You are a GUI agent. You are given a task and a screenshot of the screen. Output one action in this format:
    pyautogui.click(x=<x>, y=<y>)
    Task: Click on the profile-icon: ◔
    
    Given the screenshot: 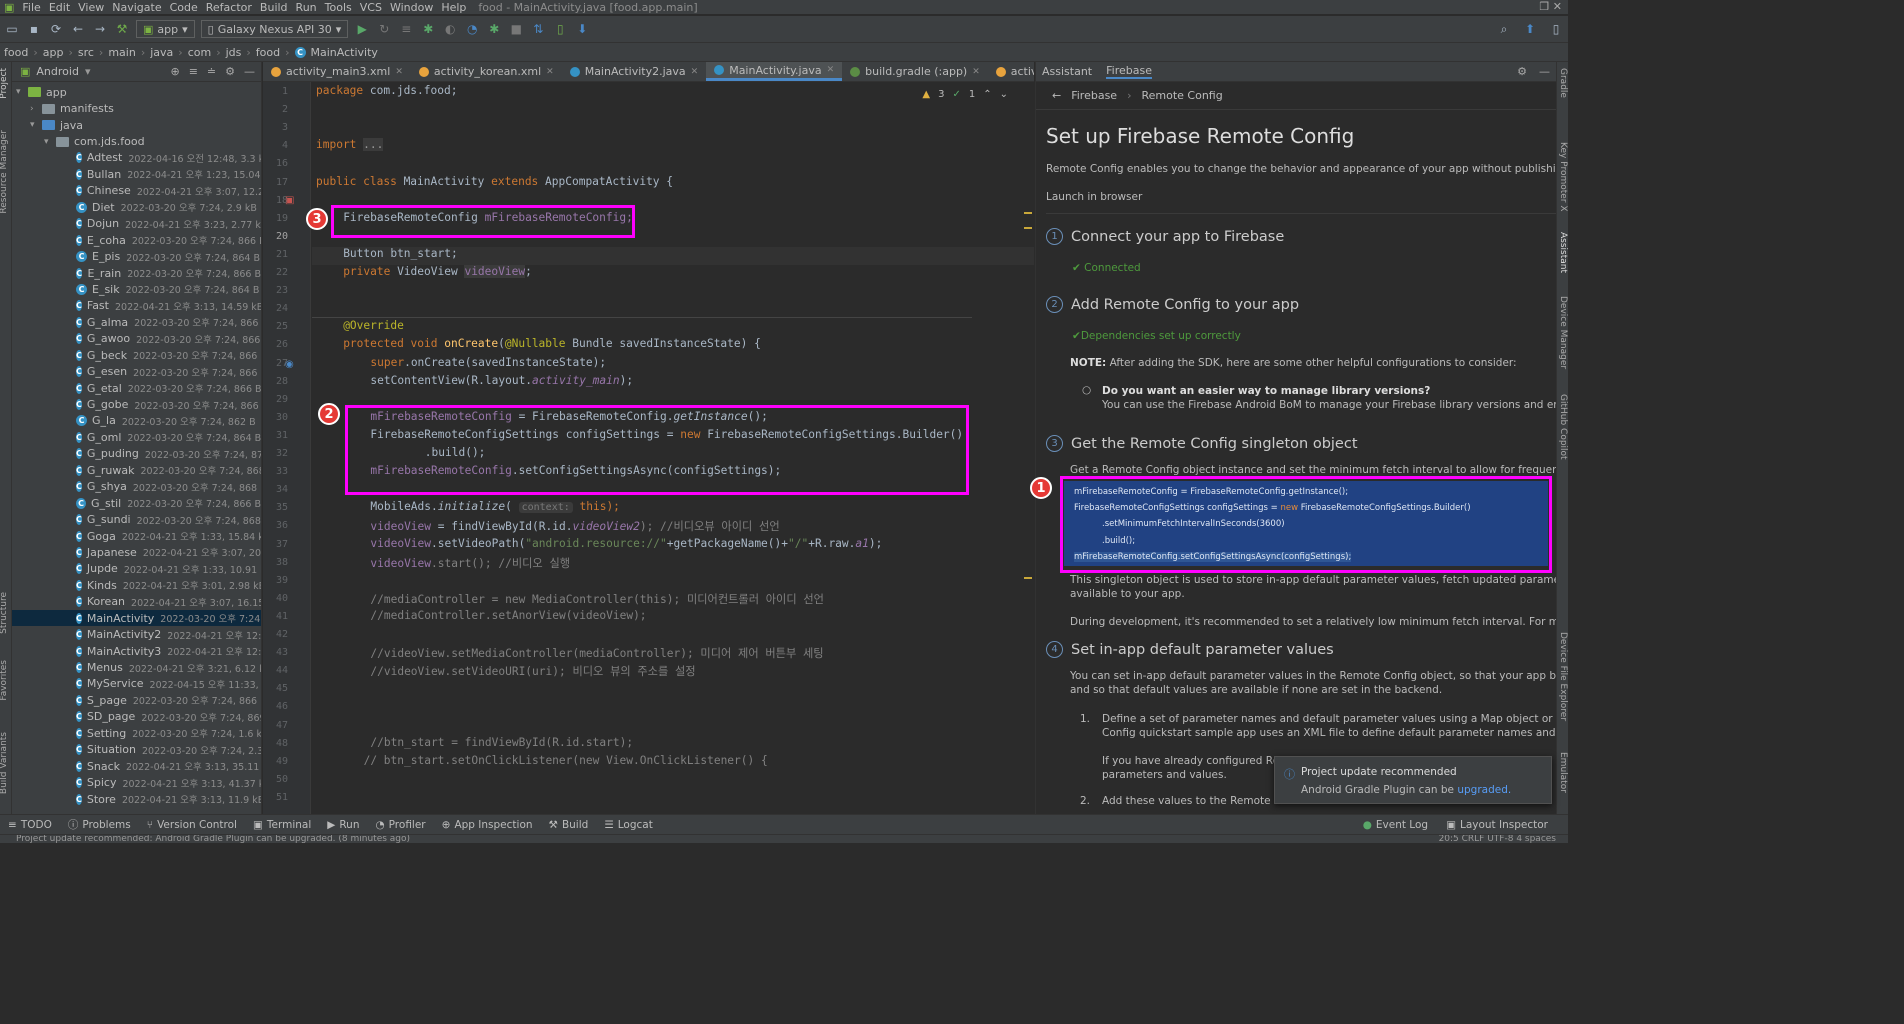 What is the action you would take?
    pyautogui.click(x=472, y=29)
    